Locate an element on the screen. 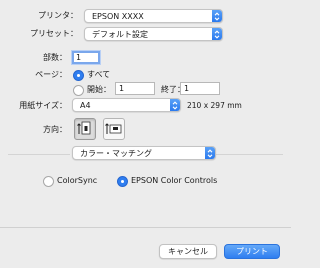 This screenshot has height=268, width=320. epson-color-controls-radio is located at coordinates (122, 181).